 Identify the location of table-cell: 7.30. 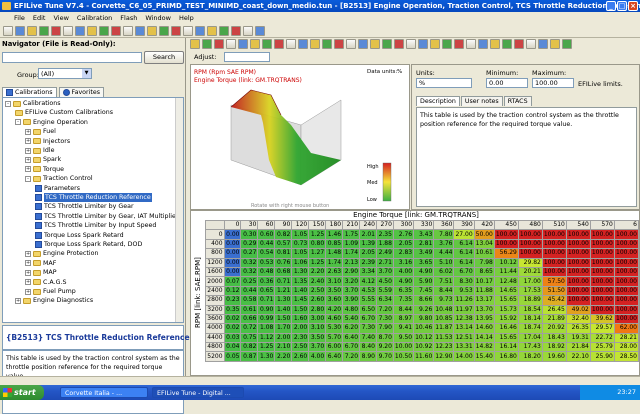
(368, 328).